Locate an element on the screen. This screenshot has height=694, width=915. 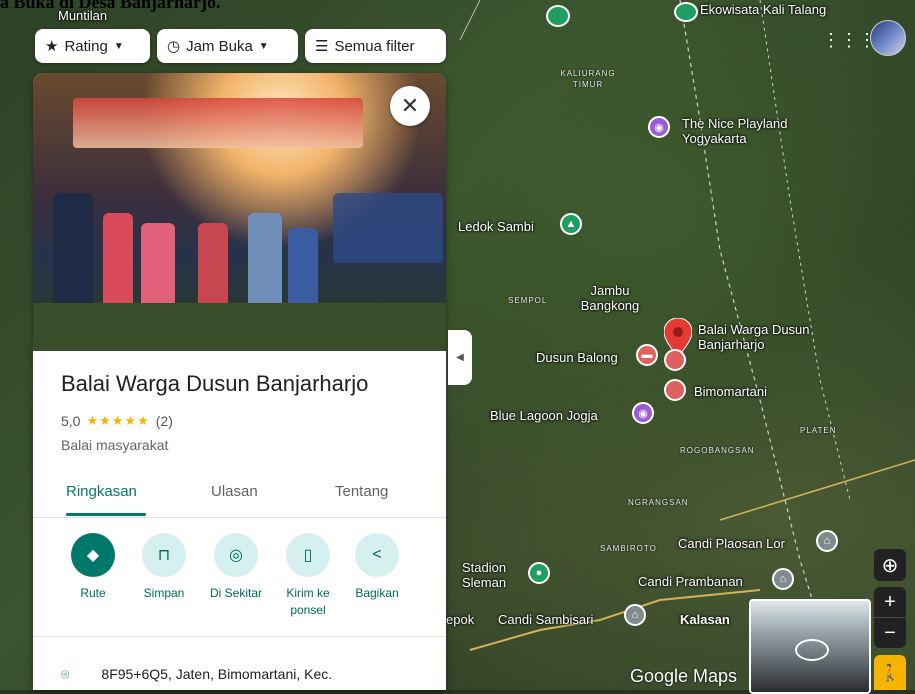
map-label-muntilan: Muntilan is located at coordinates (82, 15).